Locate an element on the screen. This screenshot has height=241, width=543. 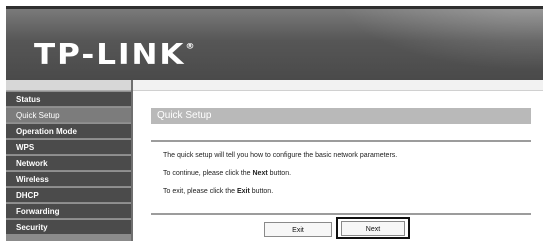
content-top-strip is located at coordinates (338, 85).